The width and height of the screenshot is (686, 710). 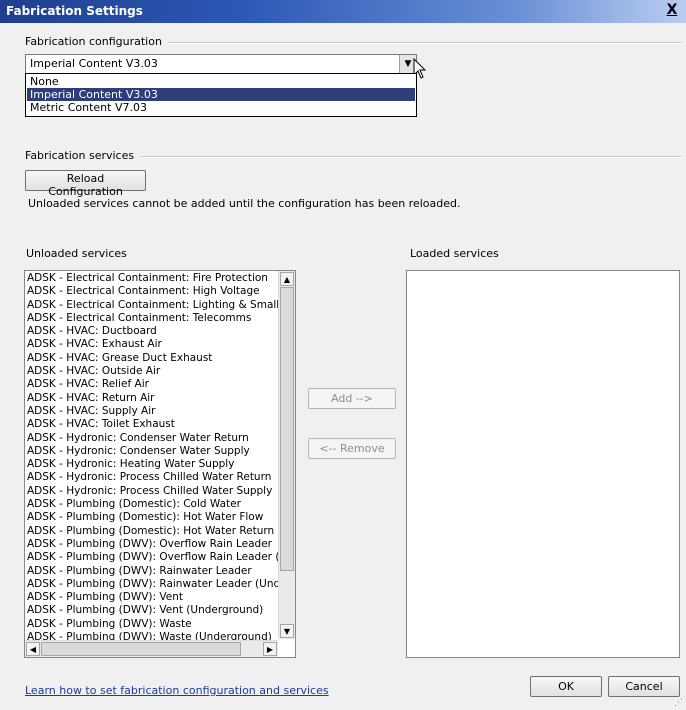 What do you see at coordinates (74, 11) in the screenshot?
I see `window-title: Fabrication Settings` at bounding box center [74, 11].